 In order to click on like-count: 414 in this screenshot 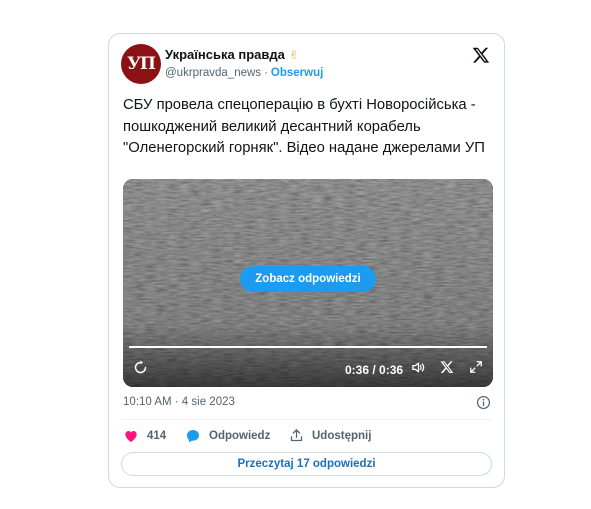, I will do `click(157, 436)`.